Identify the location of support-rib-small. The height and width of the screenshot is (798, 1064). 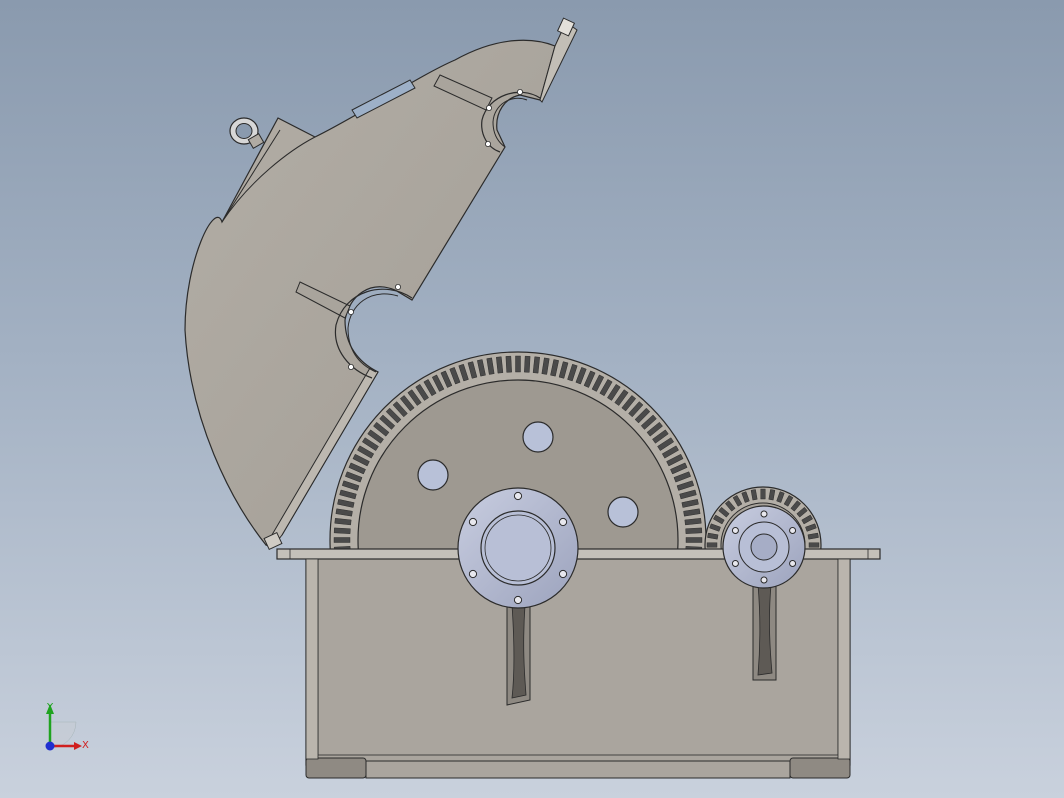
(764, 630).